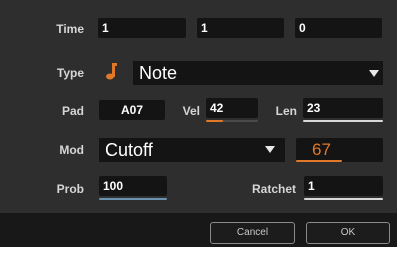 Image resolution: width=399 pixels, height=255 pixels. Describe the element at coordinates (133, 186) in the screenshot. I see `prob-field: 100` at that location.